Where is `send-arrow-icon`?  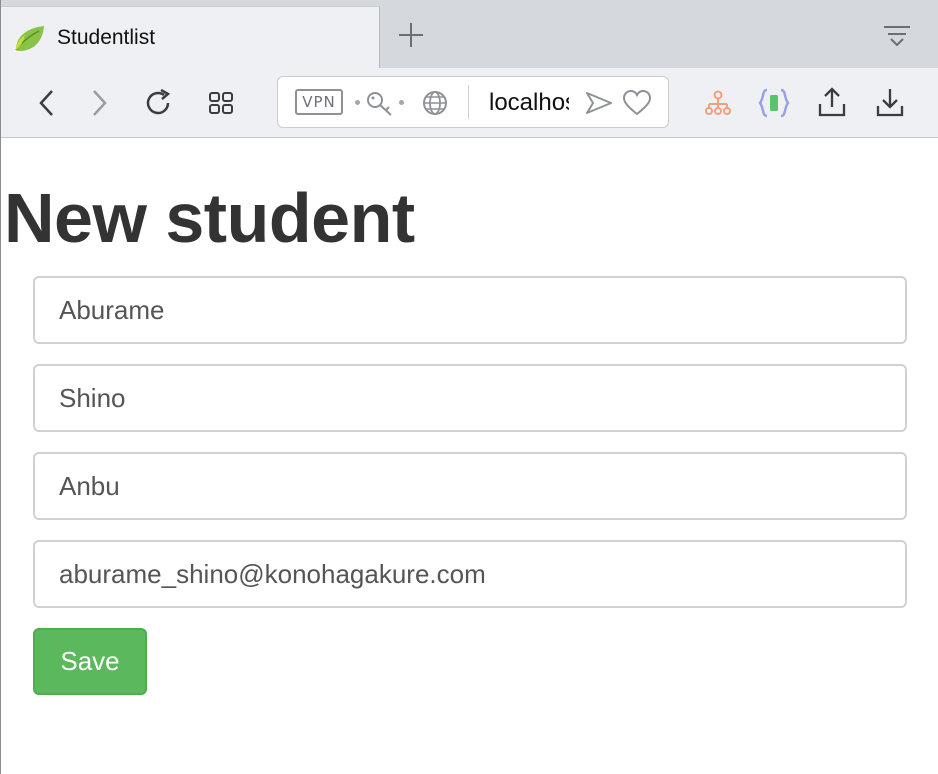 send-arrow-icon is located at coordinates (599, 103).